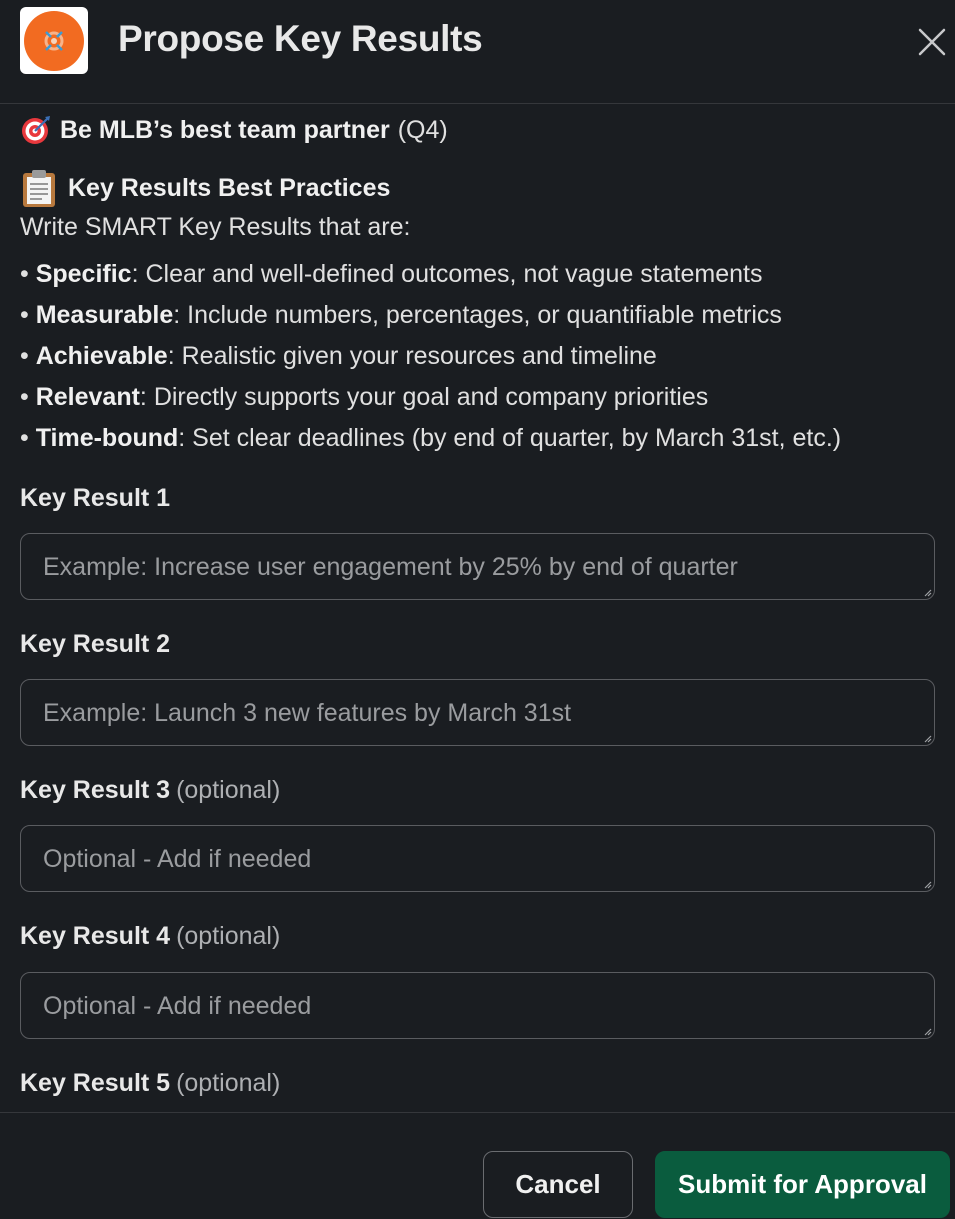 The image size is (955, 1219). What do you see at coordinates (802, 1184) in the screenshot?
I see `submit-for-approval-button: Submit for Approval` at bounding box center [802, 1184].